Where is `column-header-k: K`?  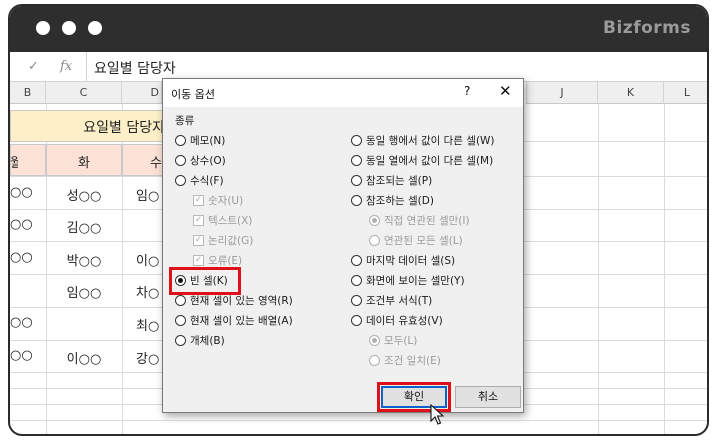 column-header-k: K is located at coordinates (631, 93).